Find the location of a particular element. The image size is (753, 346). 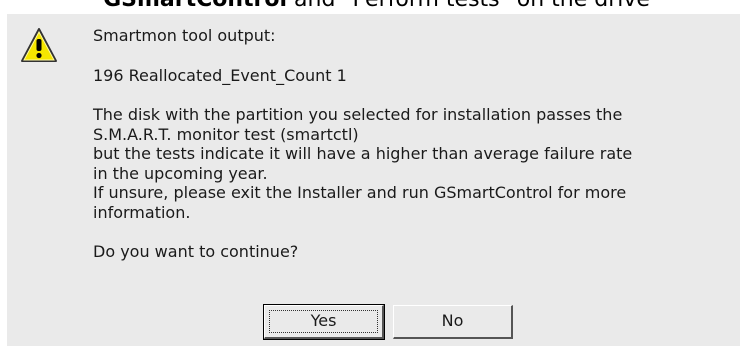

yes-button: Yes is located at coordinates (324, 322).